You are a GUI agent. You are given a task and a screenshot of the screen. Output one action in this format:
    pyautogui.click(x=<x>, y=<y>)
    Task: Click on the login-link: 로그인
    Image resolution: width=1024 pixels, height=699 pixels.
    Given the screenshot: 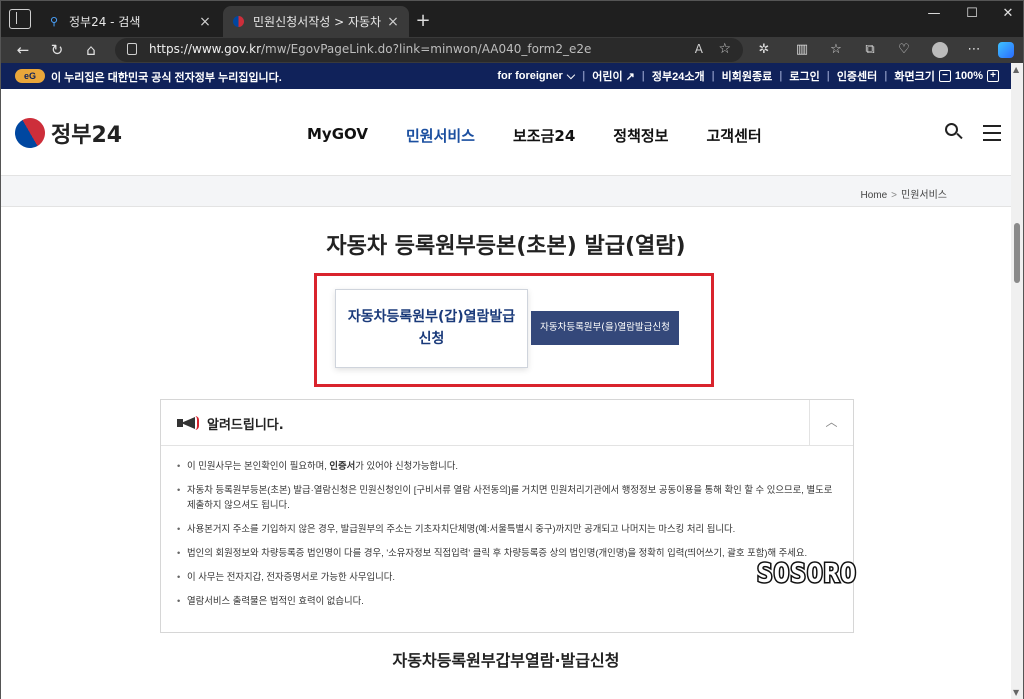 What is the action you would take?
    pyautogui.click(x=804, y=76)
    